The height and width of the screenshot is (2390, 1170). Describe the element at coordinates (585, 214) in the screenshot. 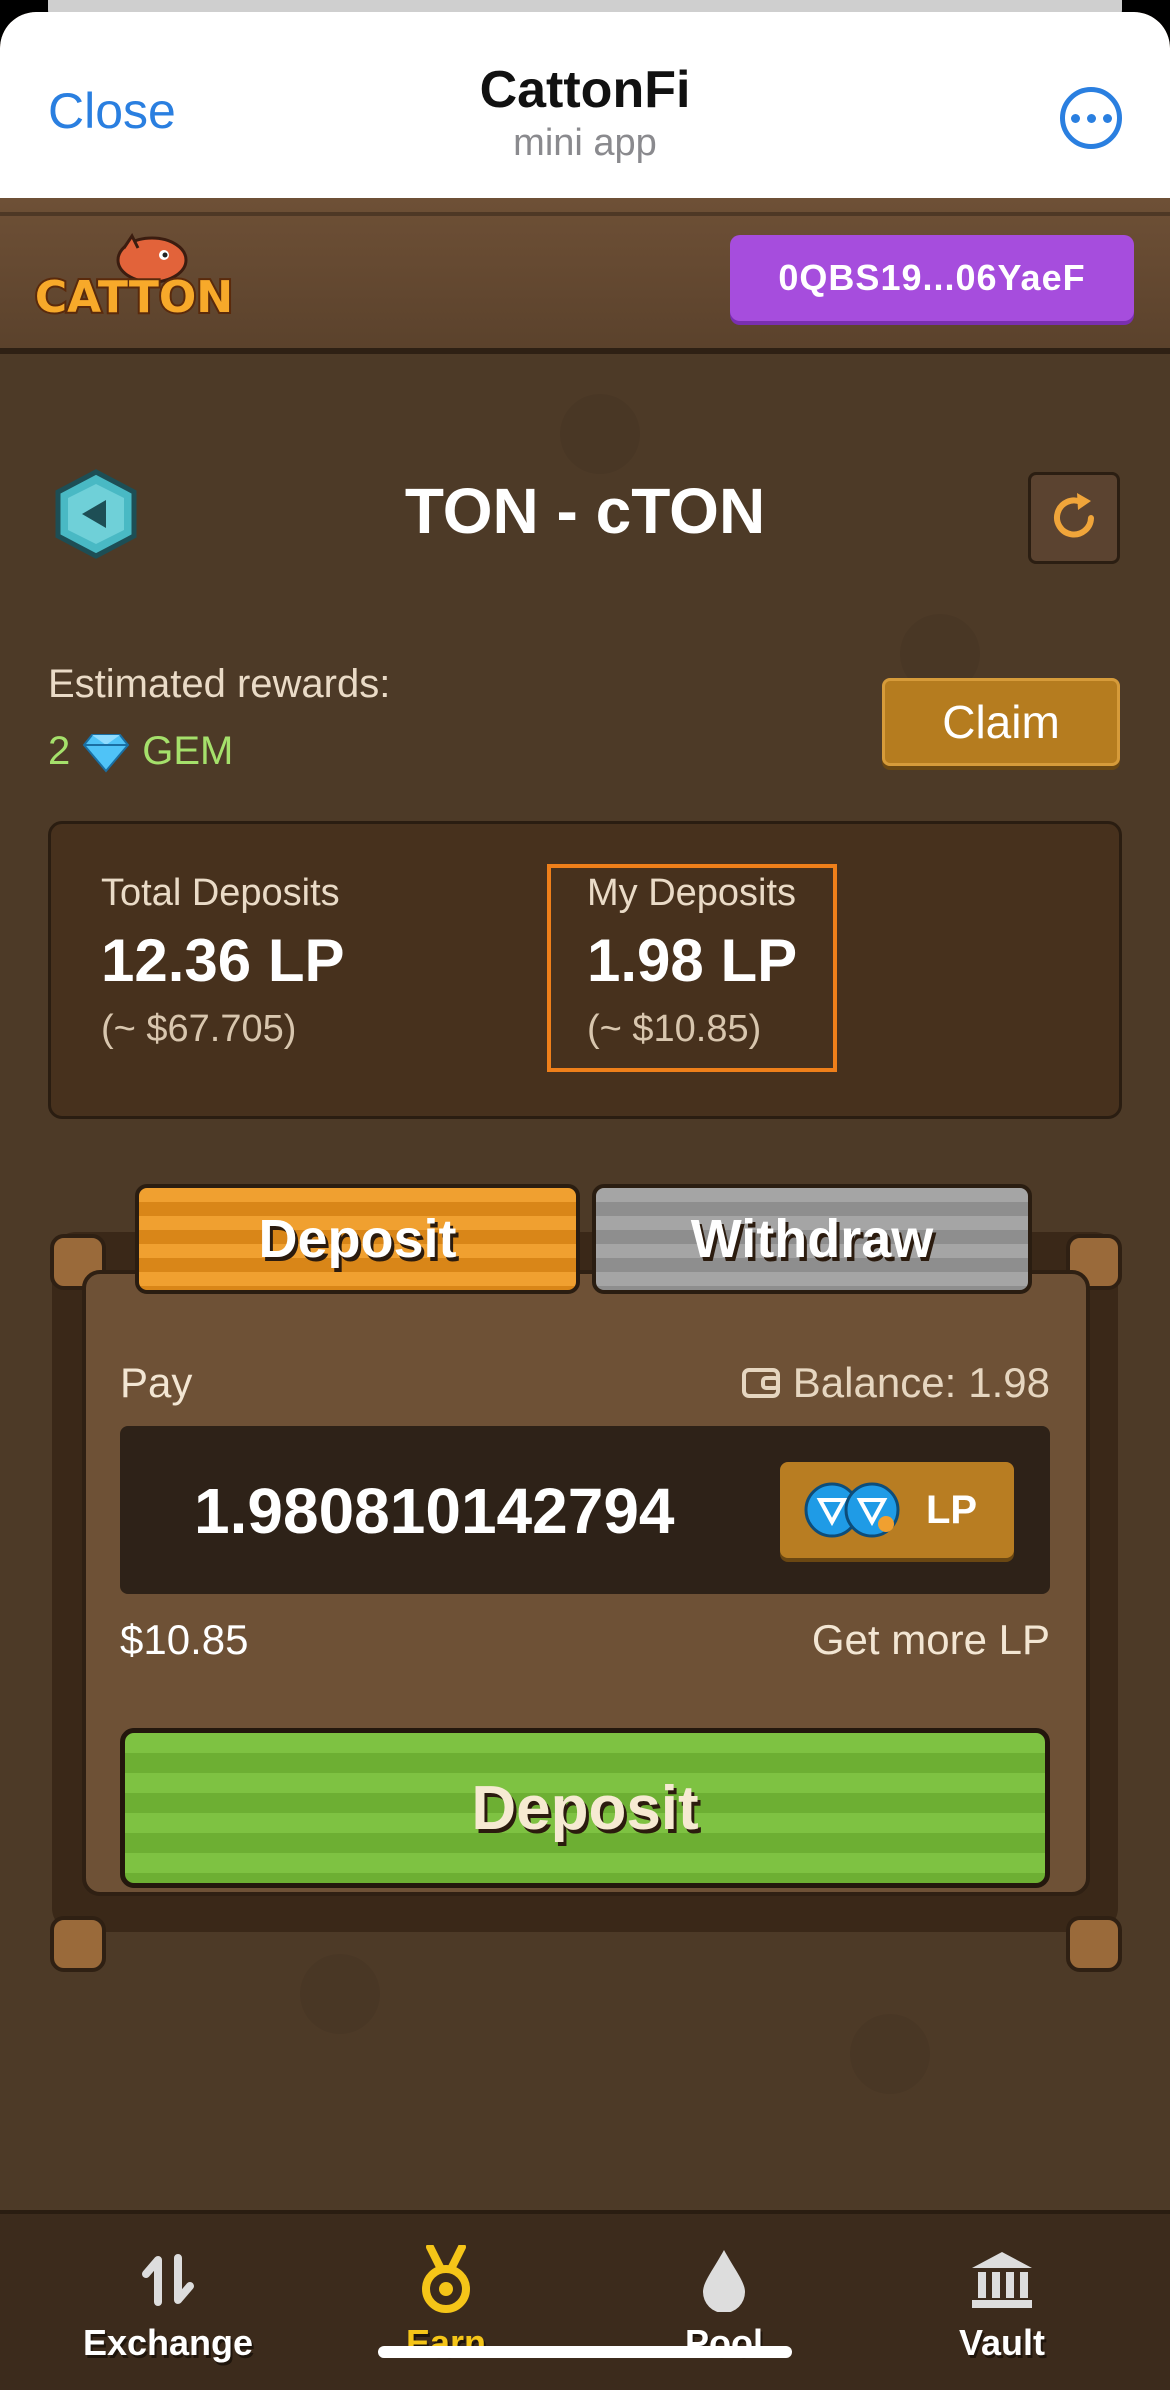

I see `bar-stripe` at that location.